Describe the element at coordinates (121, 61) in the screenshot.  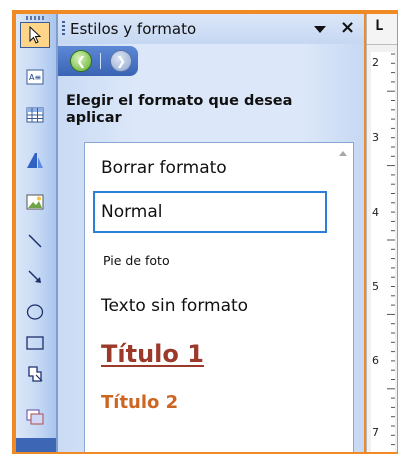
I see `forward-arrow-icon: ❯` at that location.